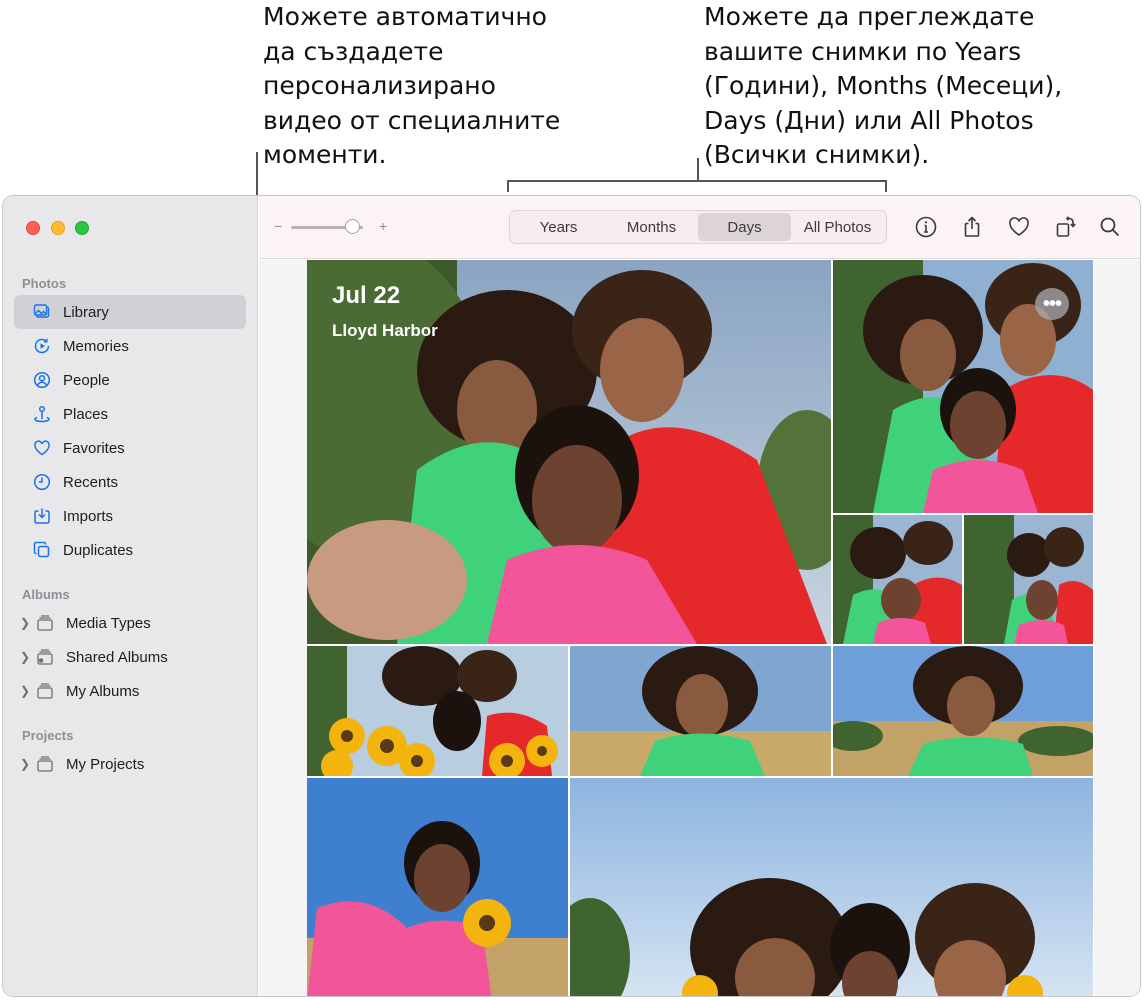  I want to click on info-icon, so click(926, 227).